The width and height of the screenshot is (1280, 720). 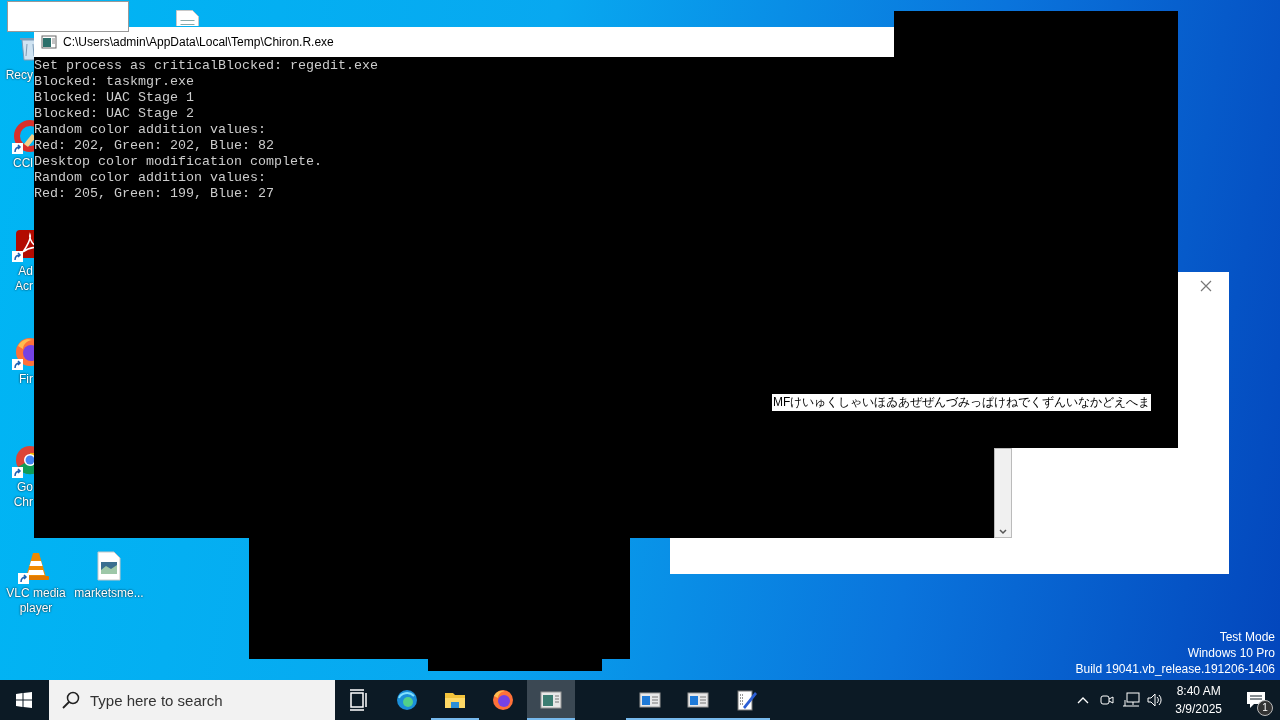 I want to click on icon-label: Fir, so click(x=26, y=379).